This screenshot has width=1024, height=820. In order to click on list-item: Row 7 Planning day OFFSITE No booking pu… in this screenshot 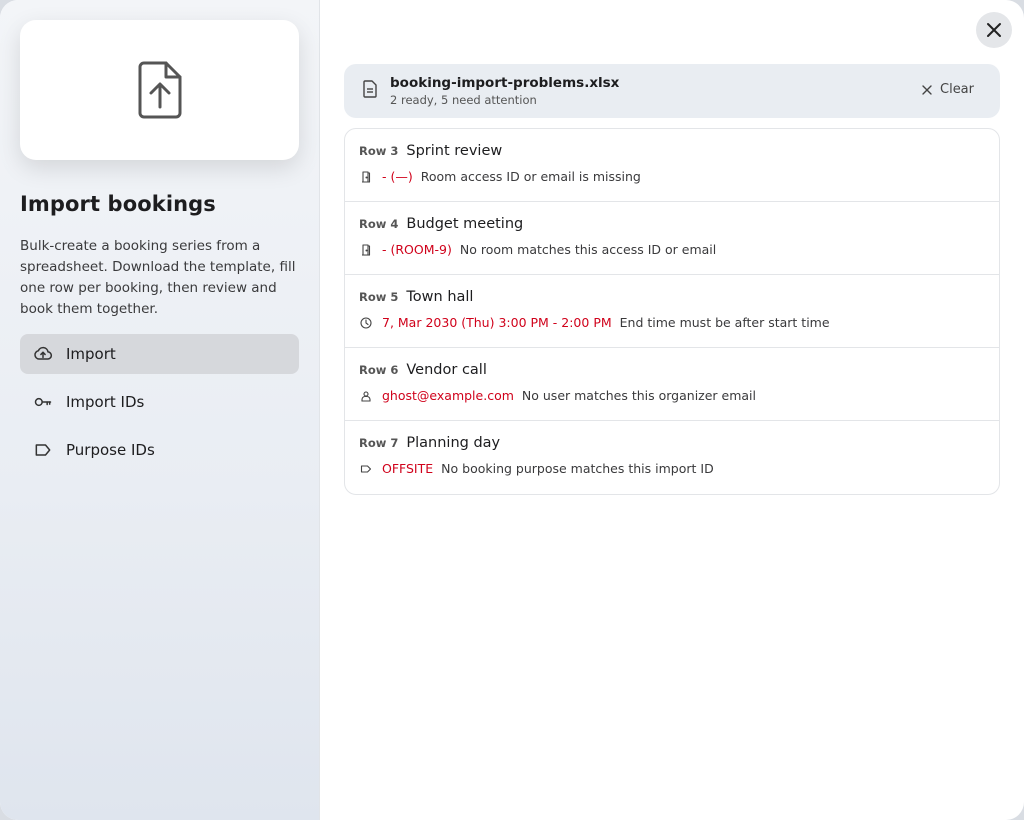, I will do `click(672, 457)`.